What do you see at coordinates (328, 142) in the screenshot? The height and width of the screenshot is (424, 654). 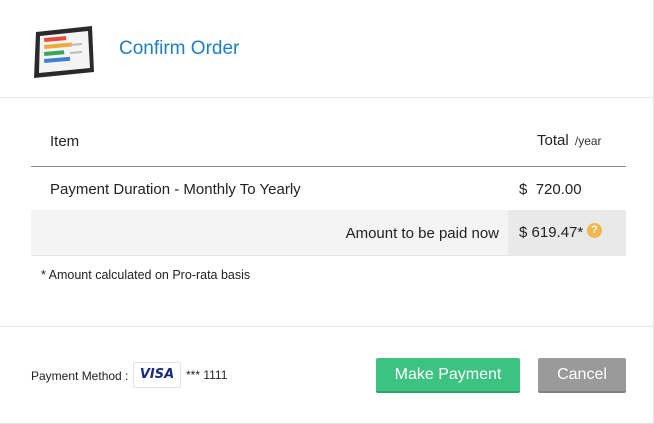 I see `table-header: Item Total /year` at bounding box center [328, 142].